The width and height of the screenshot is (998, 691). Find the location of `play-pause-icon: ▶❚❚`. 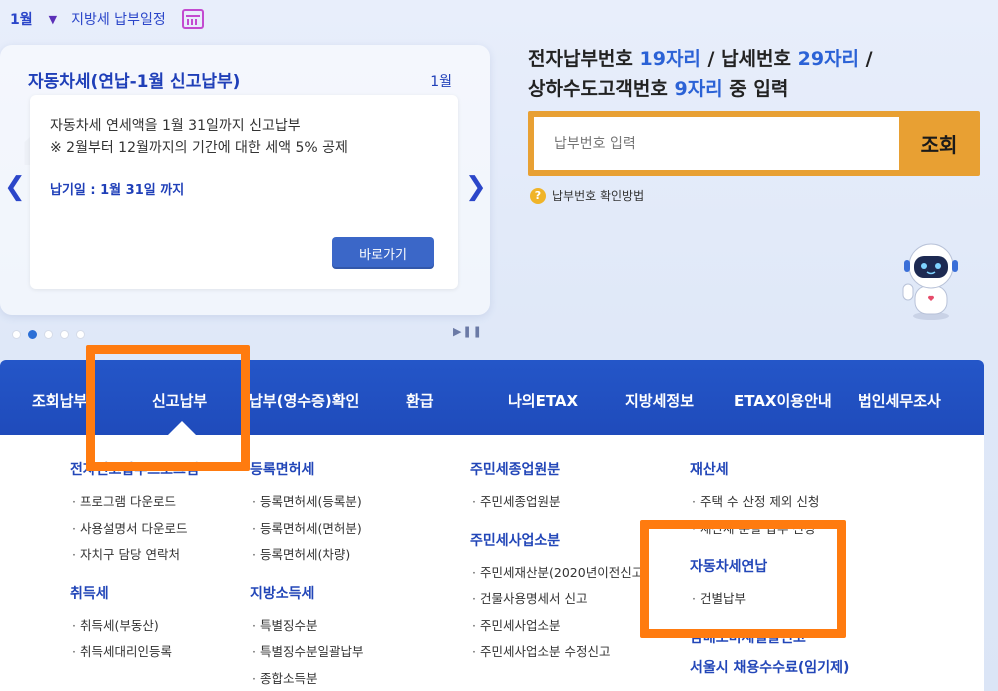

play-pause-icon: ▶❚❚ is located at coordinates (468, 331).